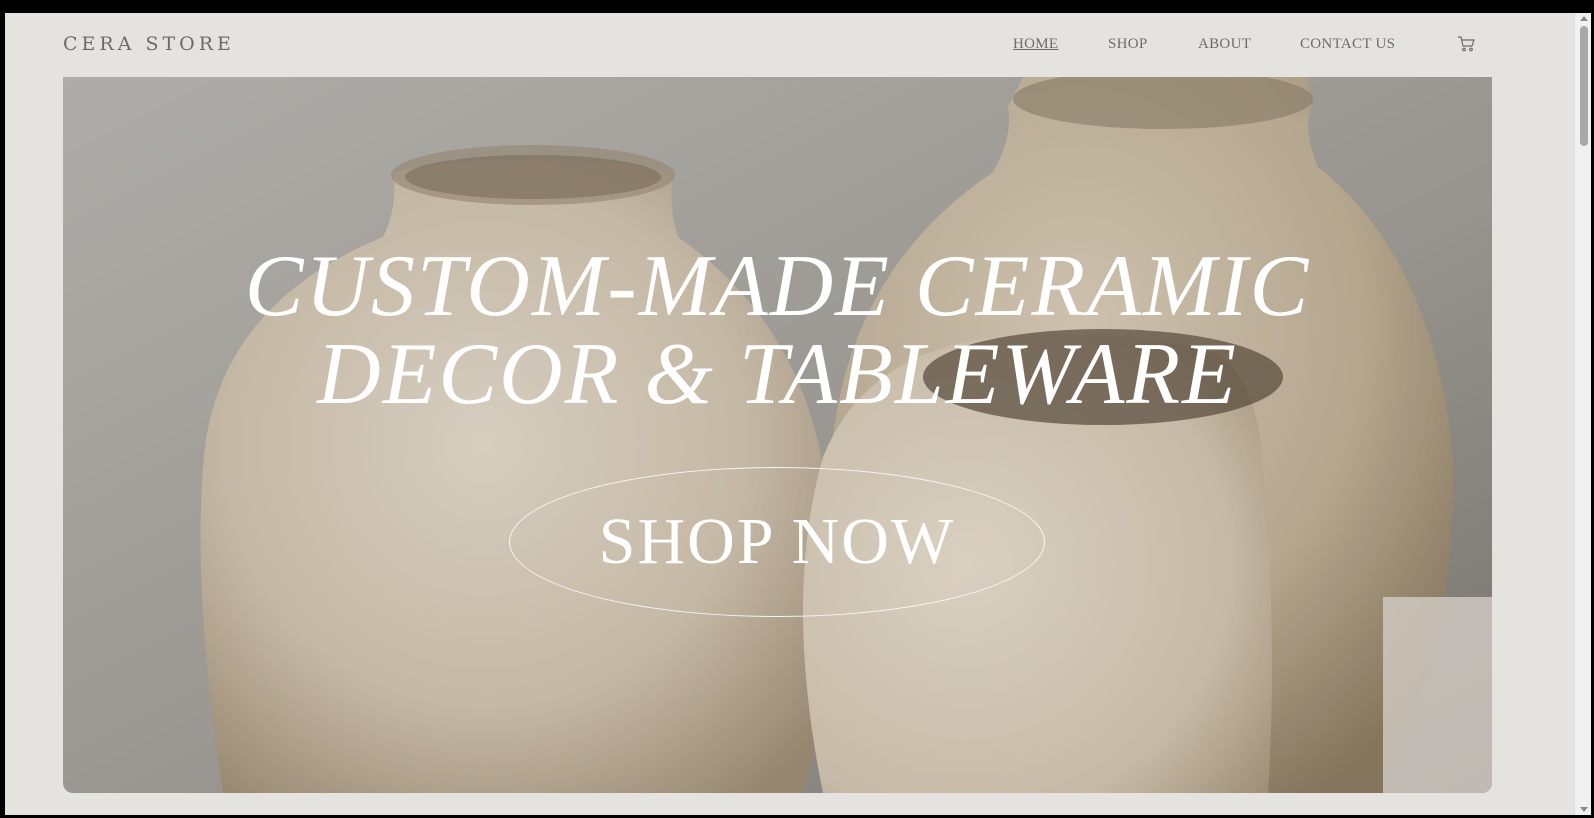 This screenshot has width=1594, height=818. What do you see at coordinates (1466, 44) in the screenshot?
I see `cart-icon` at bounding box center [1466, 44].